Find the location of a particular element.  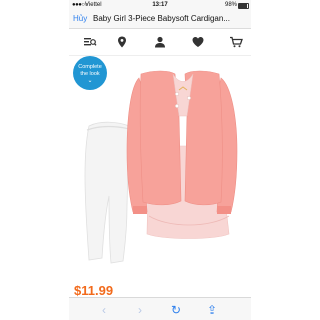

complete-the-look-button: Complete the look ⌄ is located at coordinates (90, 73).